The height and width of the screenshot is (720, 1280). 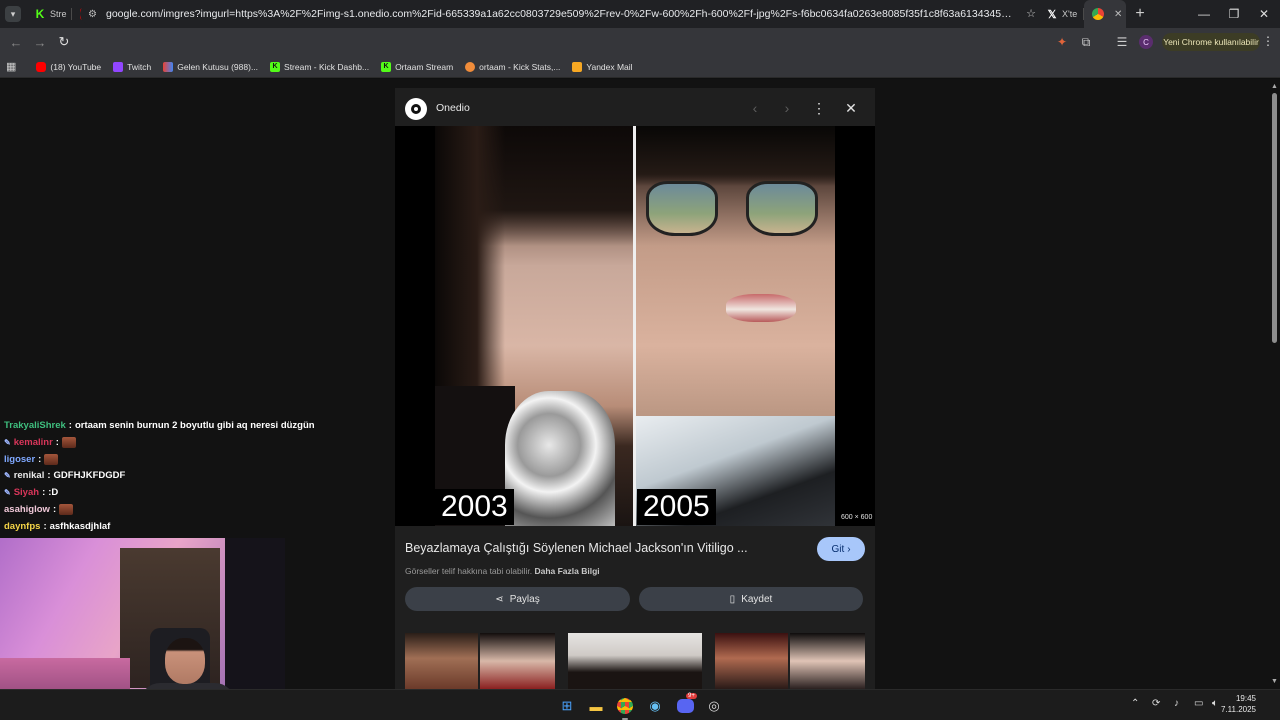 What do you see at coordinates (474, 507) in the screenshot?
I see `year-label-left: 2003` at bounding box center [474, 507].